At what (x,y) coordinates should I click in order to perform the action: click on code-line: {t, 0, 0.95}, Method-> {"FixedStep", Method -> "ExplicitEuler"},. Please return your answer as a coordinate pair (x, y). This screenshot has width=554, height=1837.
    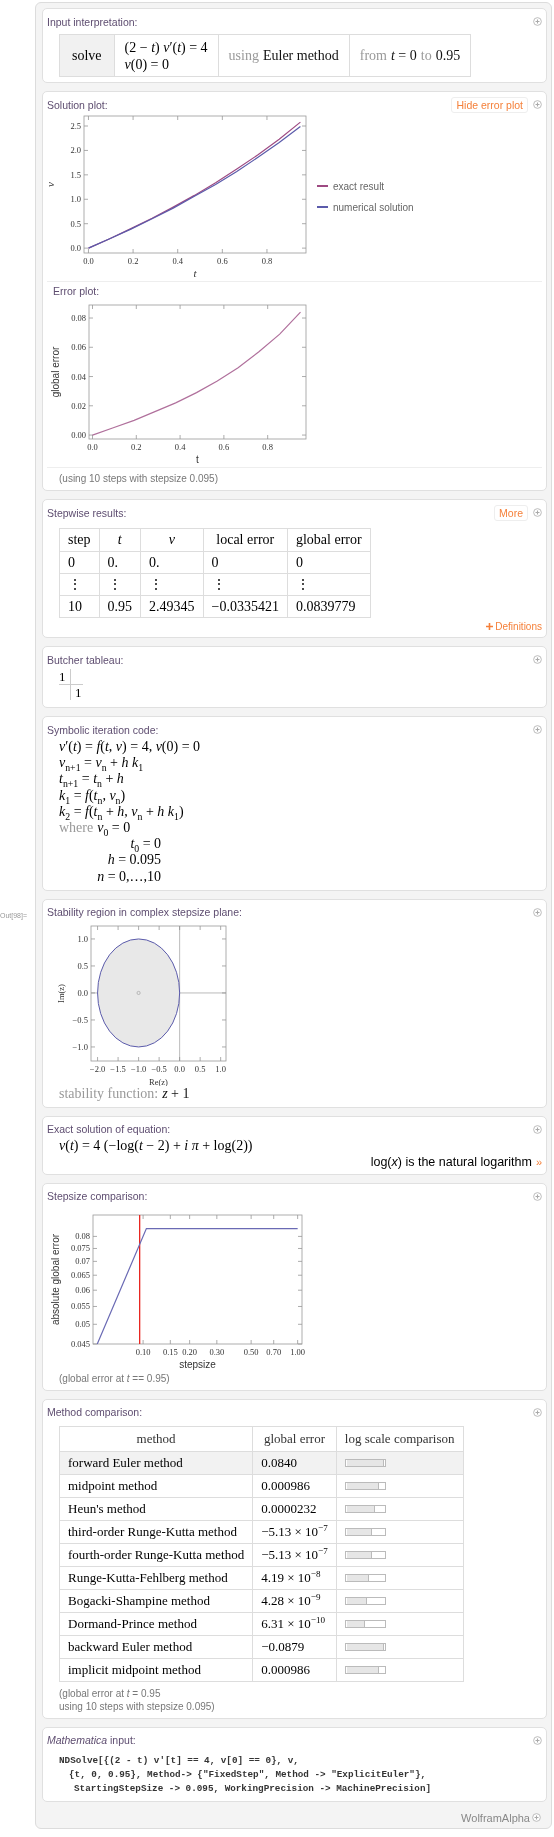
    Looking at the image, I should click on (248, 1774).